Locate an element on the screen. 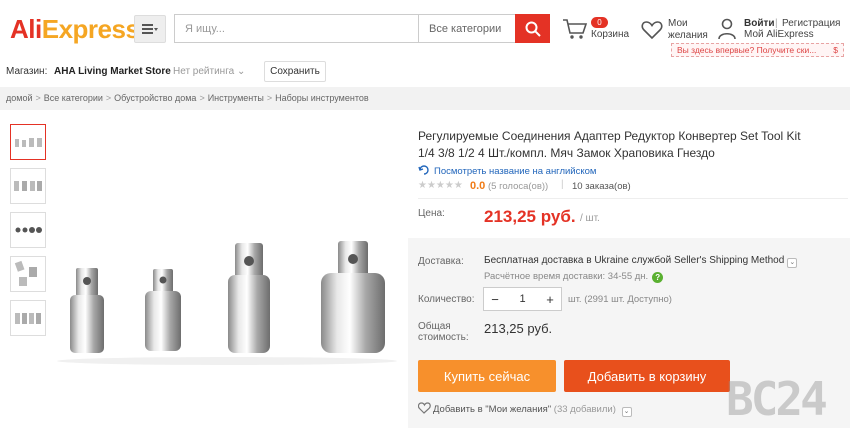  add-to-wishlist-link: Добавить в "Мои желания" (33 добавили) ⌄ is located at coordinates (525, 409).